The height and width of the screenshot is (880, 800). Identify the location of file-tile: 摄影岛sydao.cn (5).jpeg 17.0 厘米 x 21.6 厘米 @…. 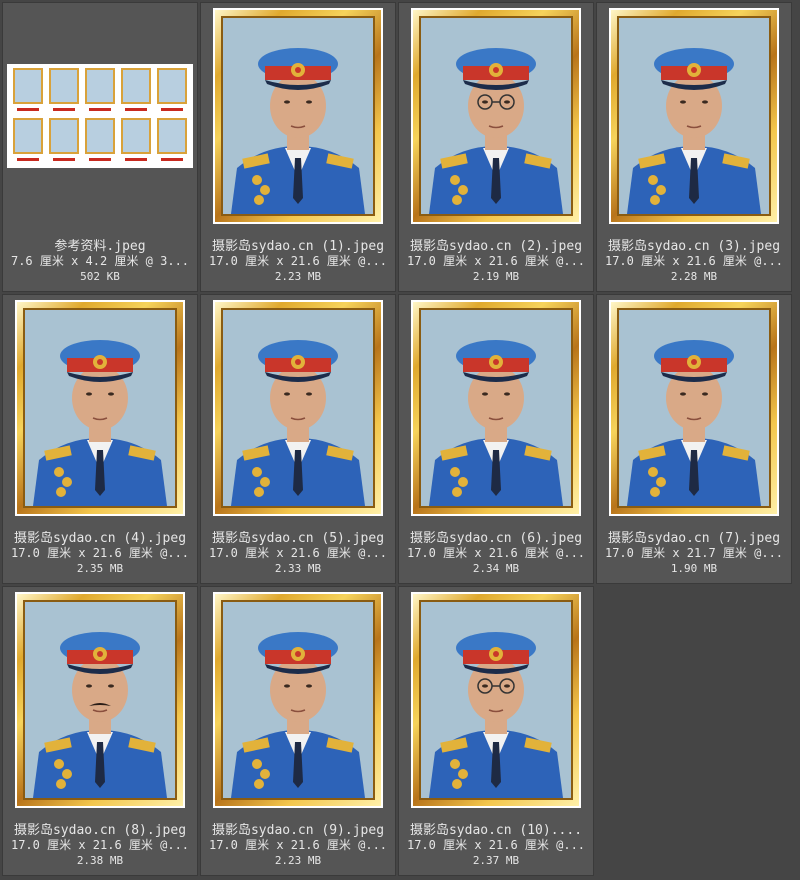
(298, 439).